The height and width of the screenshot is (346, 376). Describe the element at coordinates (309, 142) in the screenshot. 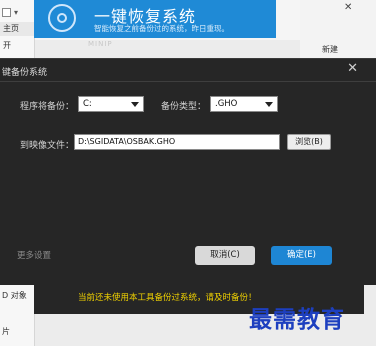

I see `browse-button: 浏览(B)` at that location.